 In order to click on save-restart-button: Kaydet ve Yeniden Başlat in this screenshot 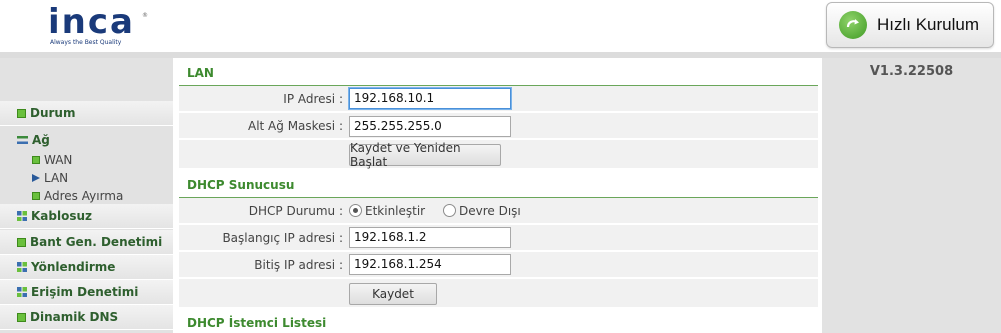, I will do `click(425, 155)`.